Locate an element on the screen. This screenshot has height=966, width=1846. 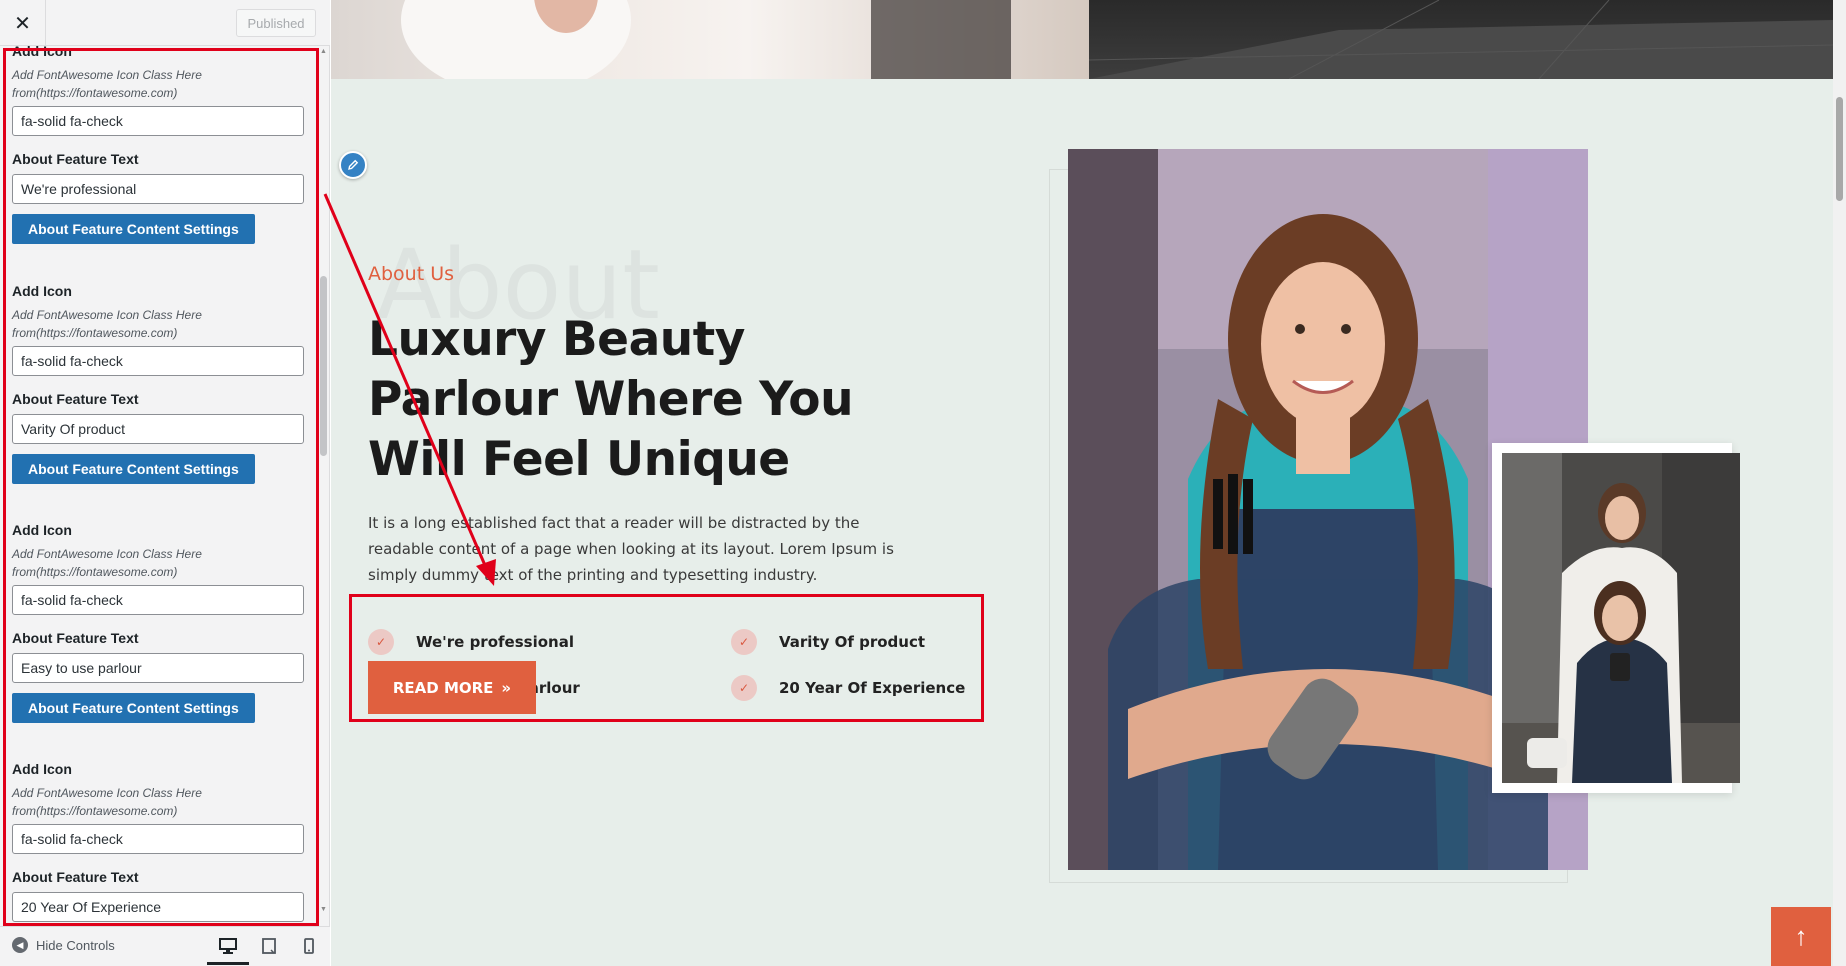
preview-desktop-button is located at coordinates (228, 950).